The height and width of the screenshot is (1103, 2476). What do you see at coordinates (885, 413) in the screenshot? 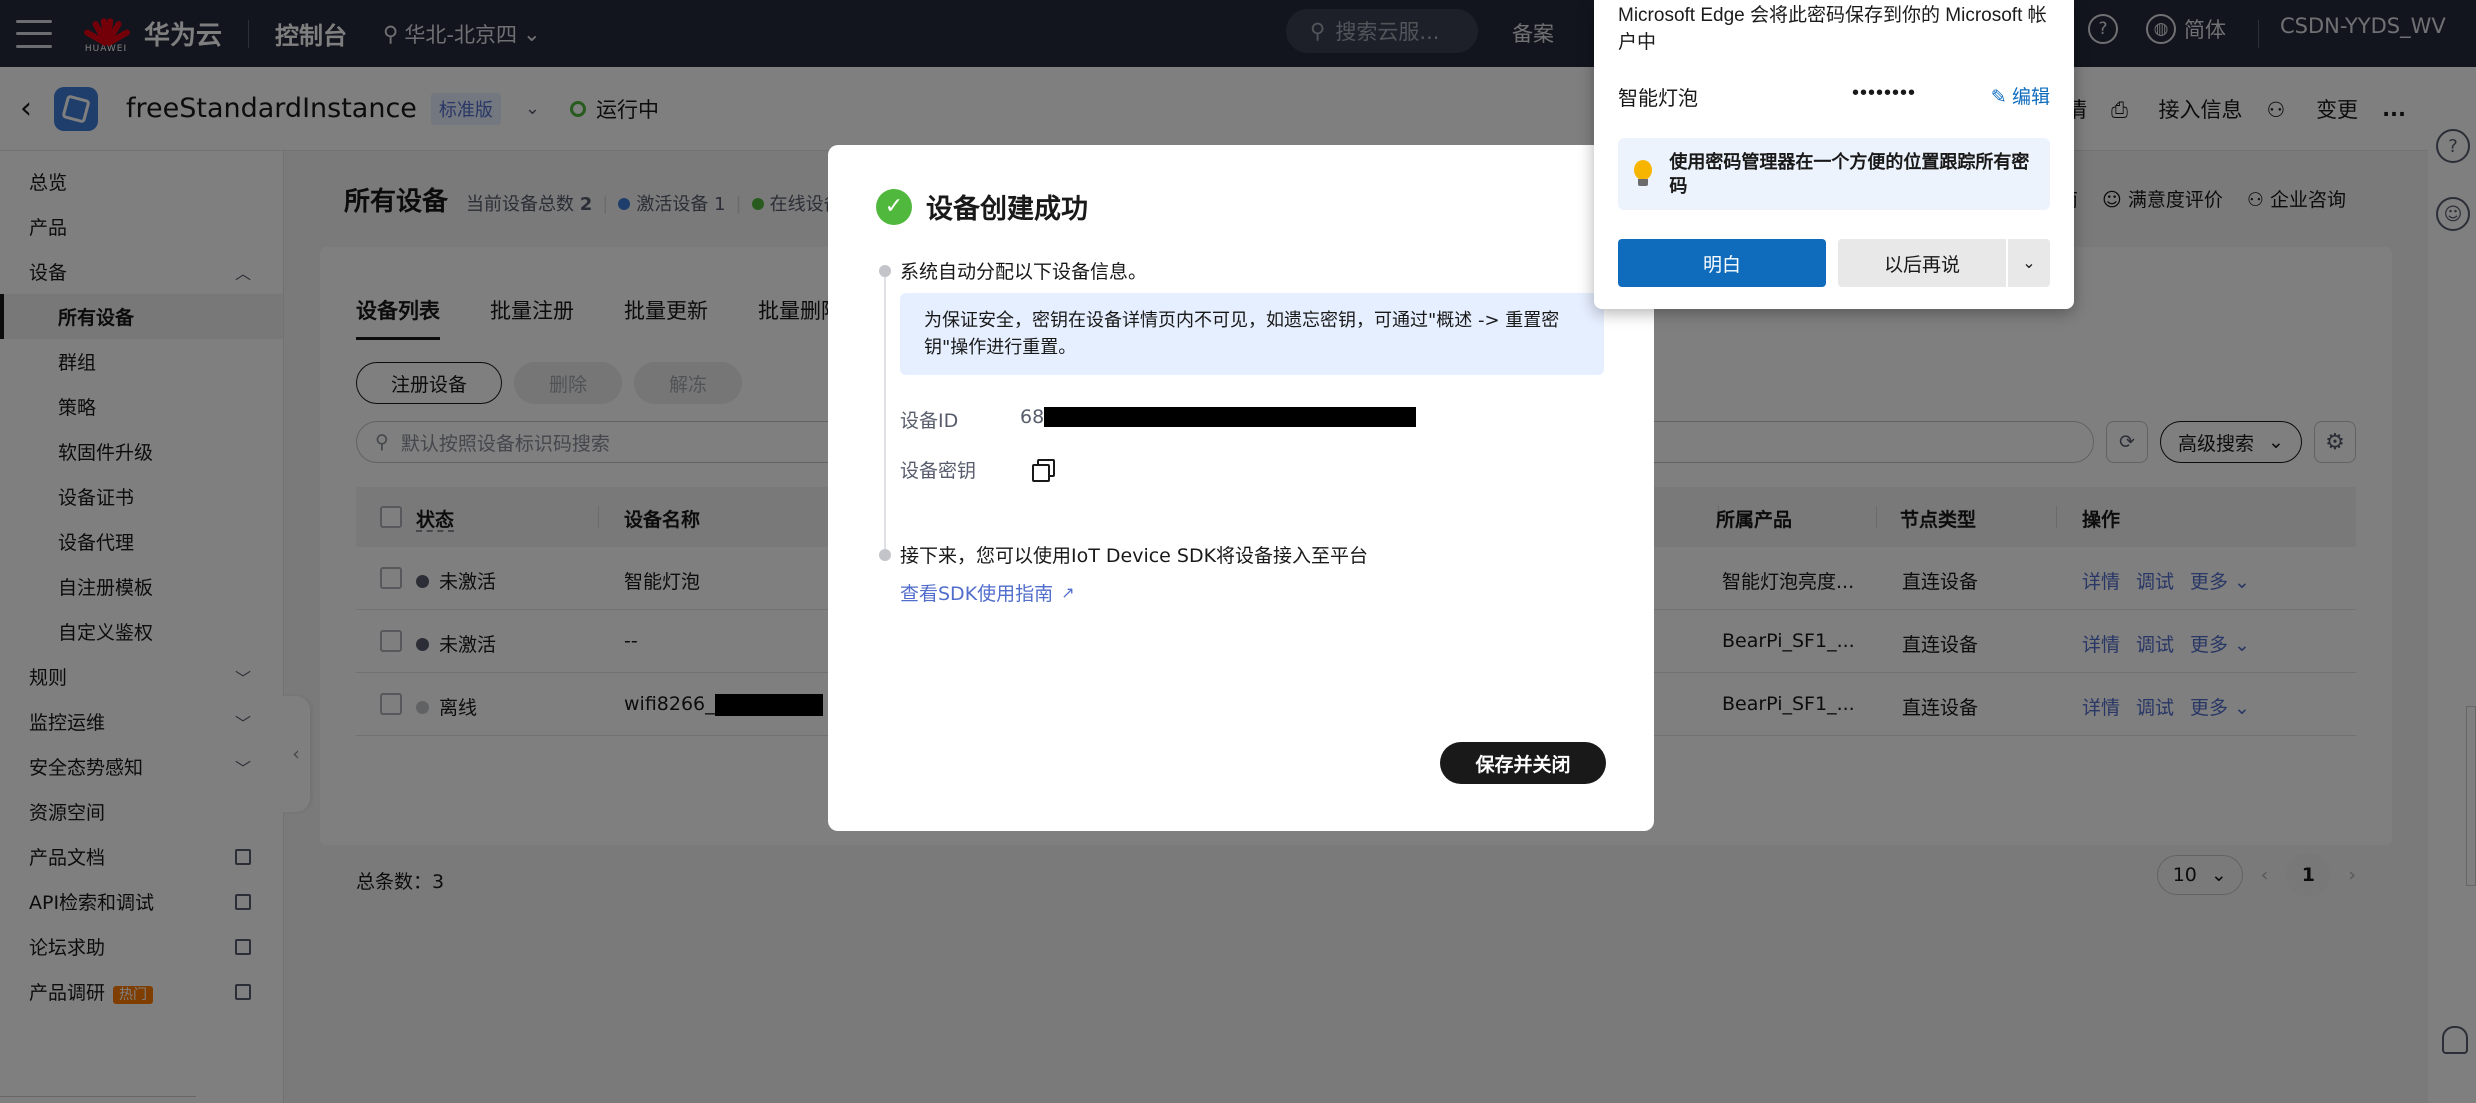
I see `timeline-line` at bounding box center [885, 413].